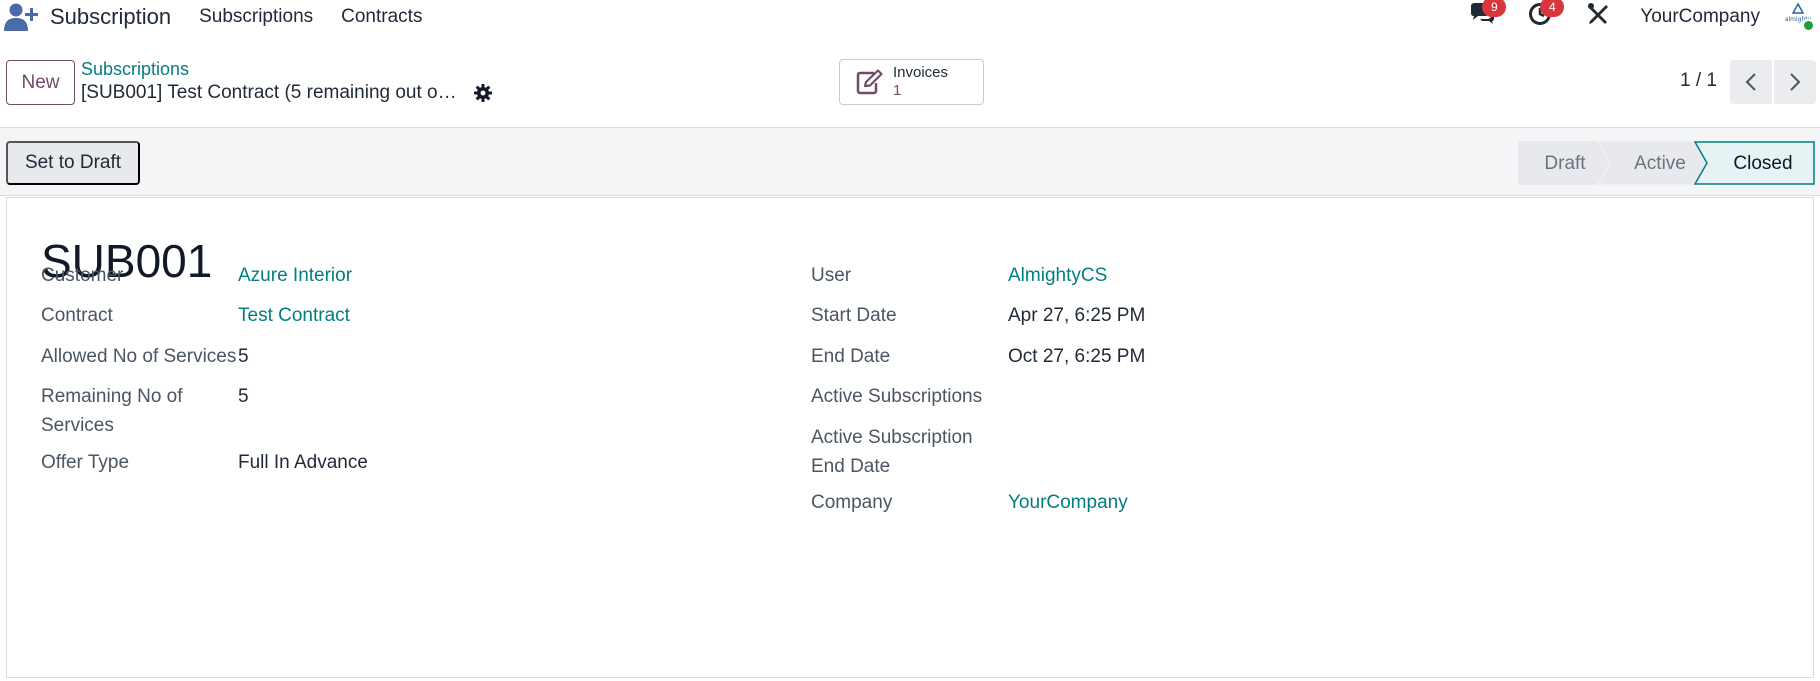  I want to click on menu-contracts: Contracts, so click(381, 17).